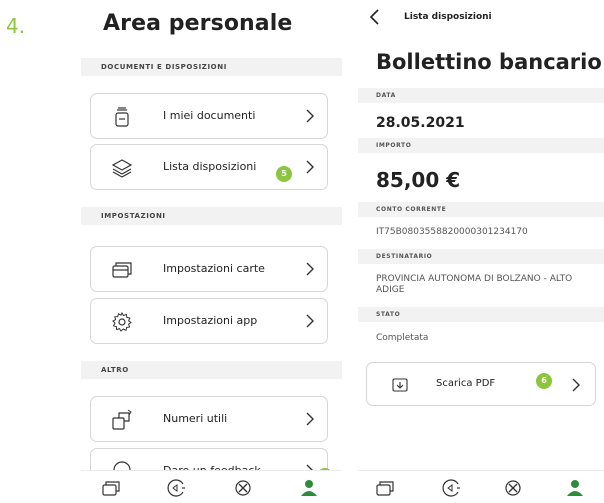 This screenshot has width=604, height=503. Describe the element at coordinates (420, 123) in the screenshot. I see `field-value-data: 28.05.2021` at that location.